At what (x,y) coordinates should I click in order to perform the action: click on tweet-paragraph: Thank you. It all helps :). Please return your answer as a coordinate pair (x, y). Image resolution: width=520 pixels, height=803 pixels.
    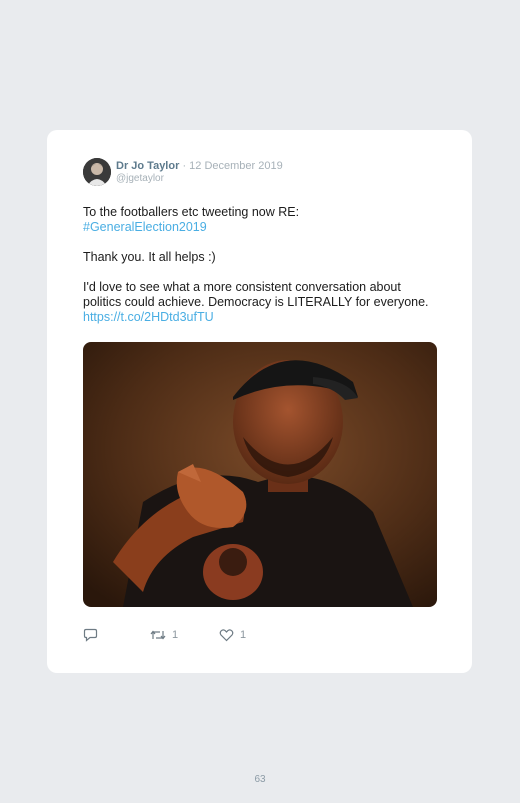
    Looking at the image, I should click on (260, 257).